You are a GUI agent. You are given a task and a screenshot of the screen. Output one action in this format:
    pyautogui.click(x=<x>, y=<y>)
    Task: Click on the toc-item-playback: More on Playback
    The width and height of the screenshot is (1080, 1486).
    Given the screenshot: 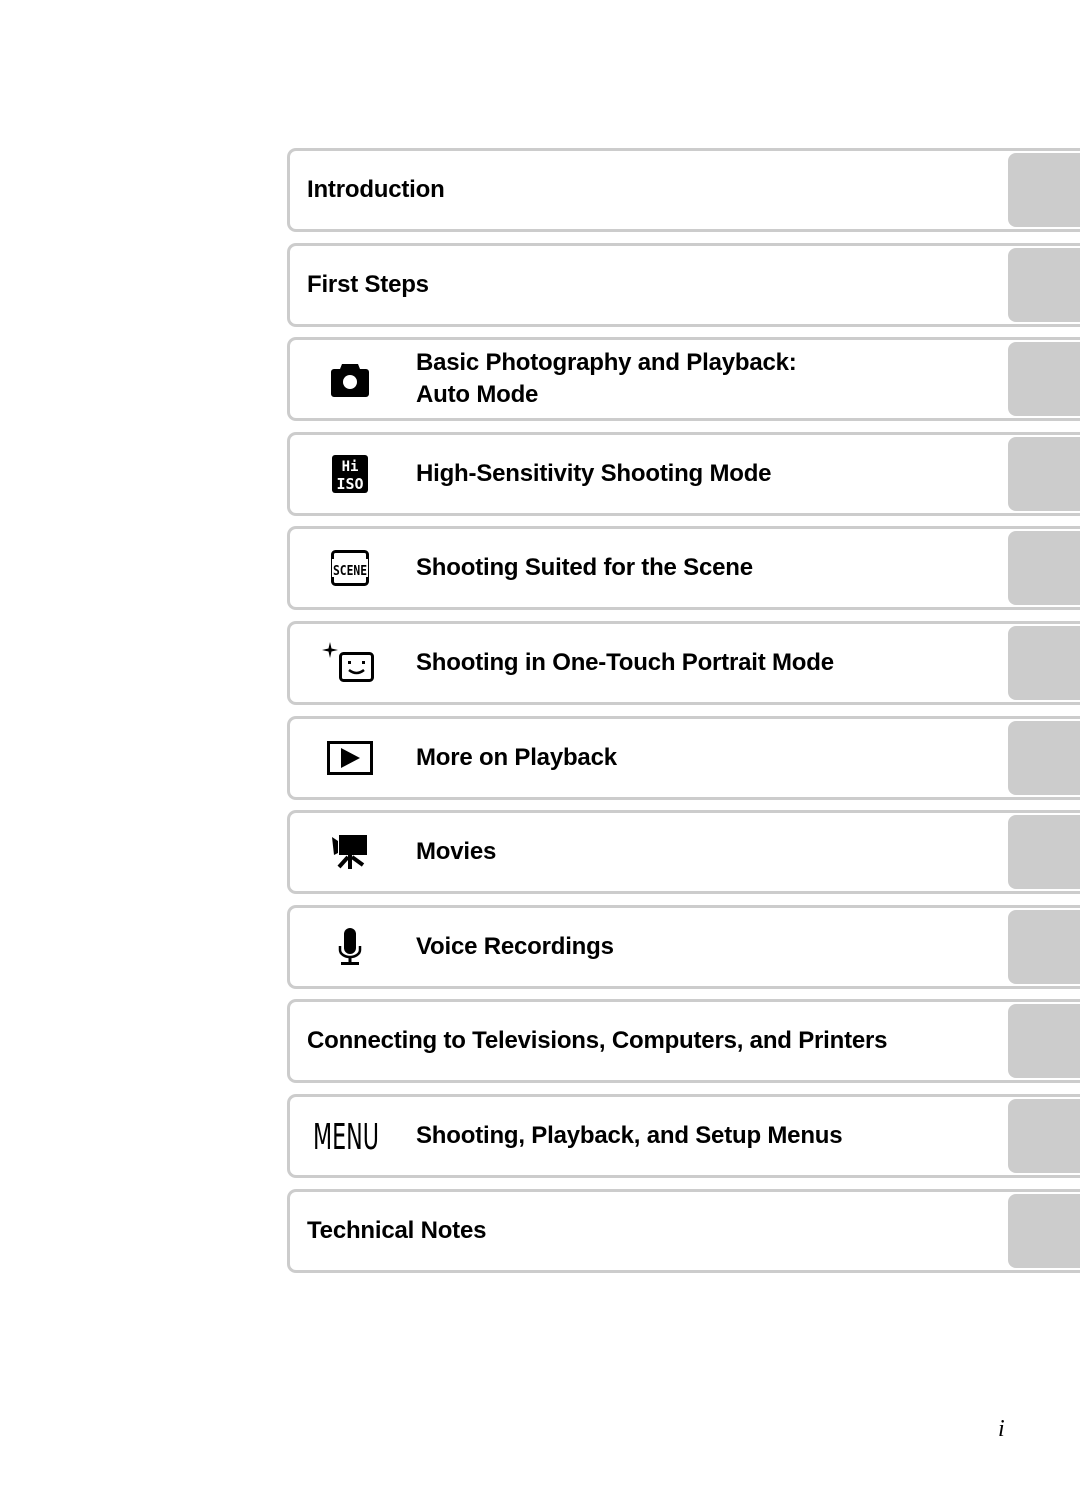 What is the action you would take?
    pyautogui.click(x=683, y=757)
    